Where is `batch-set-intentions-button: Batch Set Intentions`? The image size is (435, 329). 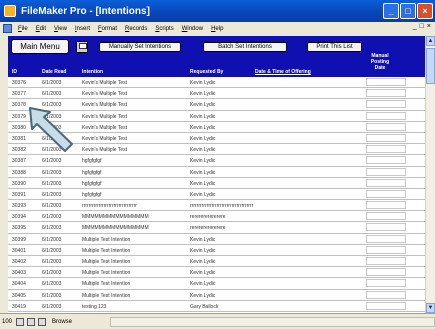
batch-set-intentions-button: Batch Set Intentions is located at coordinates (245, 47).